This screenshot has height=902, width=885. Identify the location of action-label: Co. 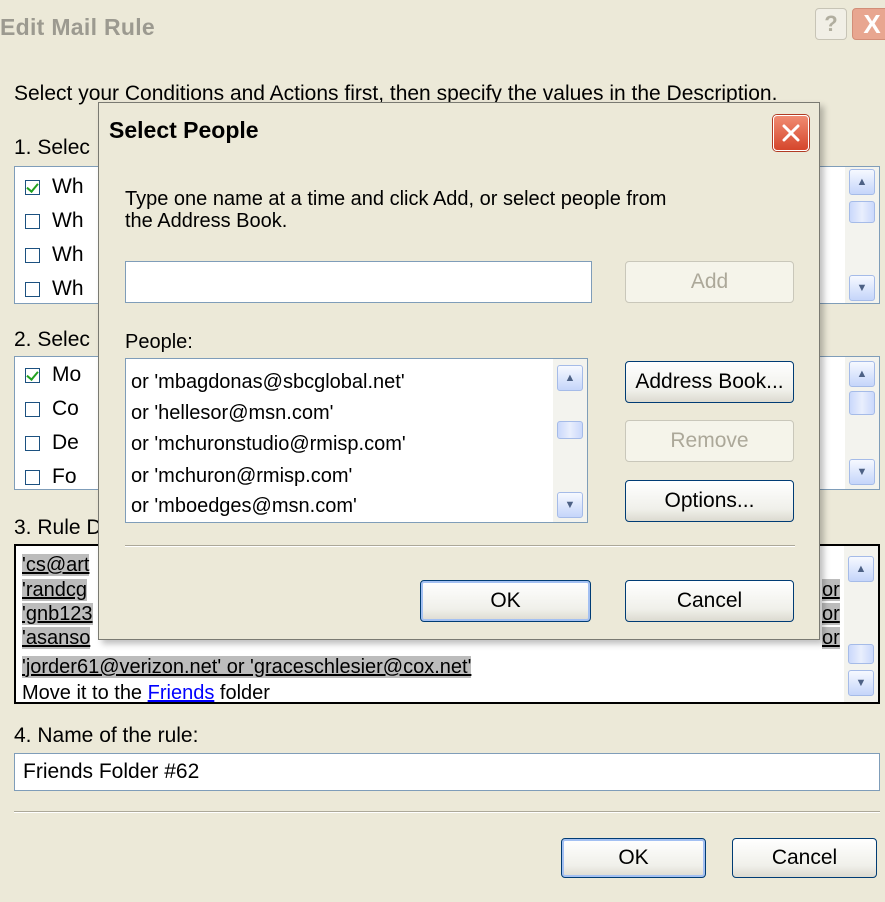
(65, 408).